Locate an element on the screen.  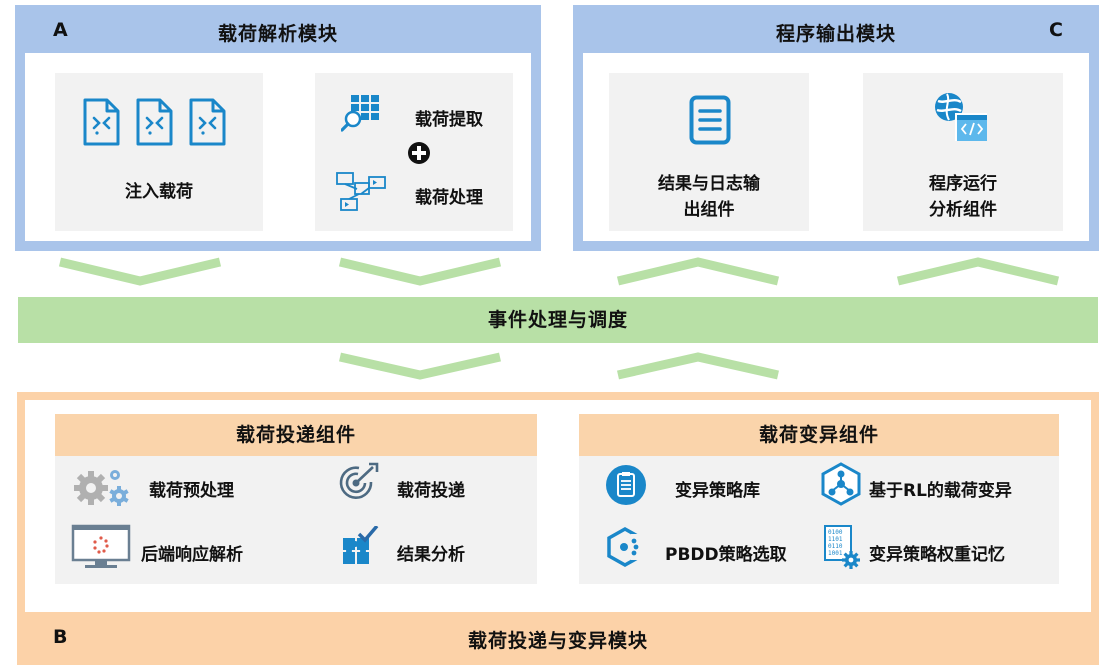
process-flow-icon is located at coordinates (361, 192).